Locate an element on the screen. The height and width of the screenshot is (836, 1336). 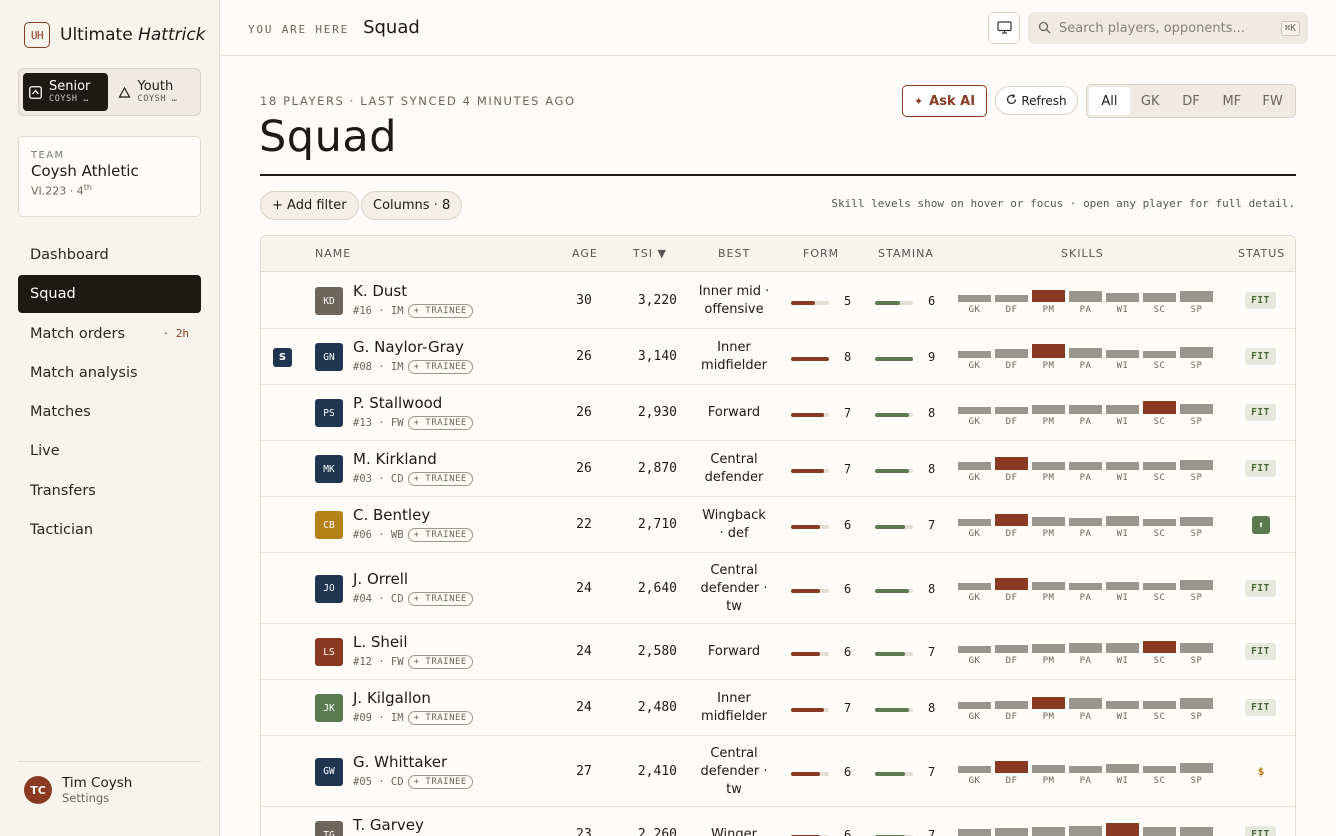
nav-item-transfers: Transfers is located at coordinates (109, 491).